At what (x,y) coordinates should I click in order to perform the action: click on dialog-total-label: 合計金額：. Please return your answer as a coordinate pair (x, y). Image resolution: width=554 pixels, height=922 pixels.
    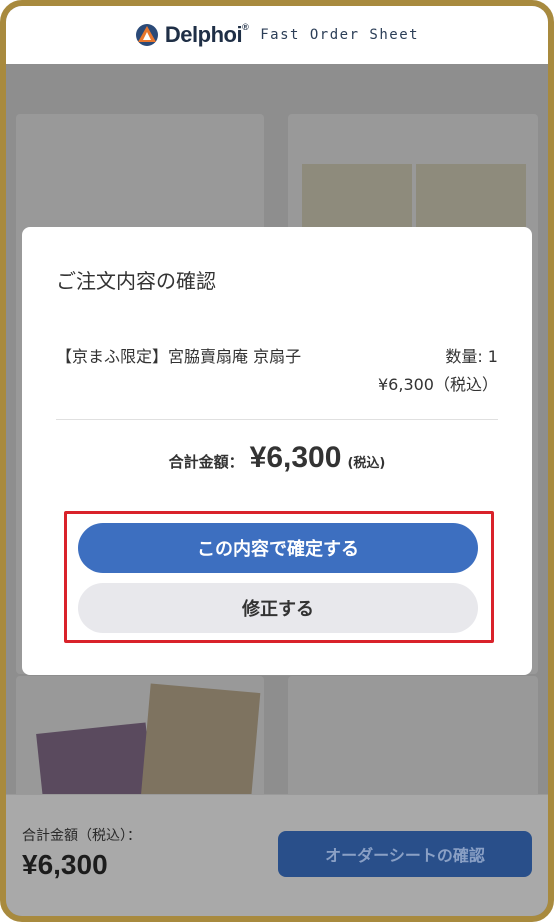
    Looking at the image, I should click on (206, 462).